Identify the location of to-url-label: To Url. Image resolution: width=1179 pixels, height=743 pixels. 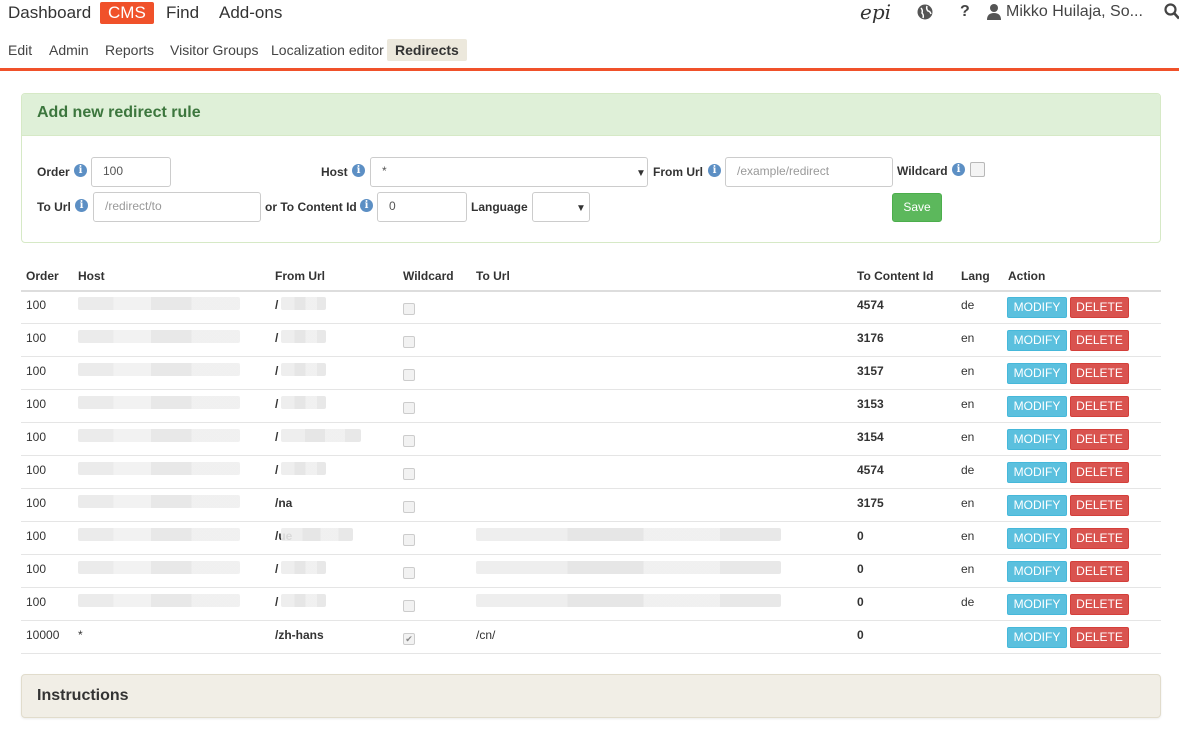
(54, 207).